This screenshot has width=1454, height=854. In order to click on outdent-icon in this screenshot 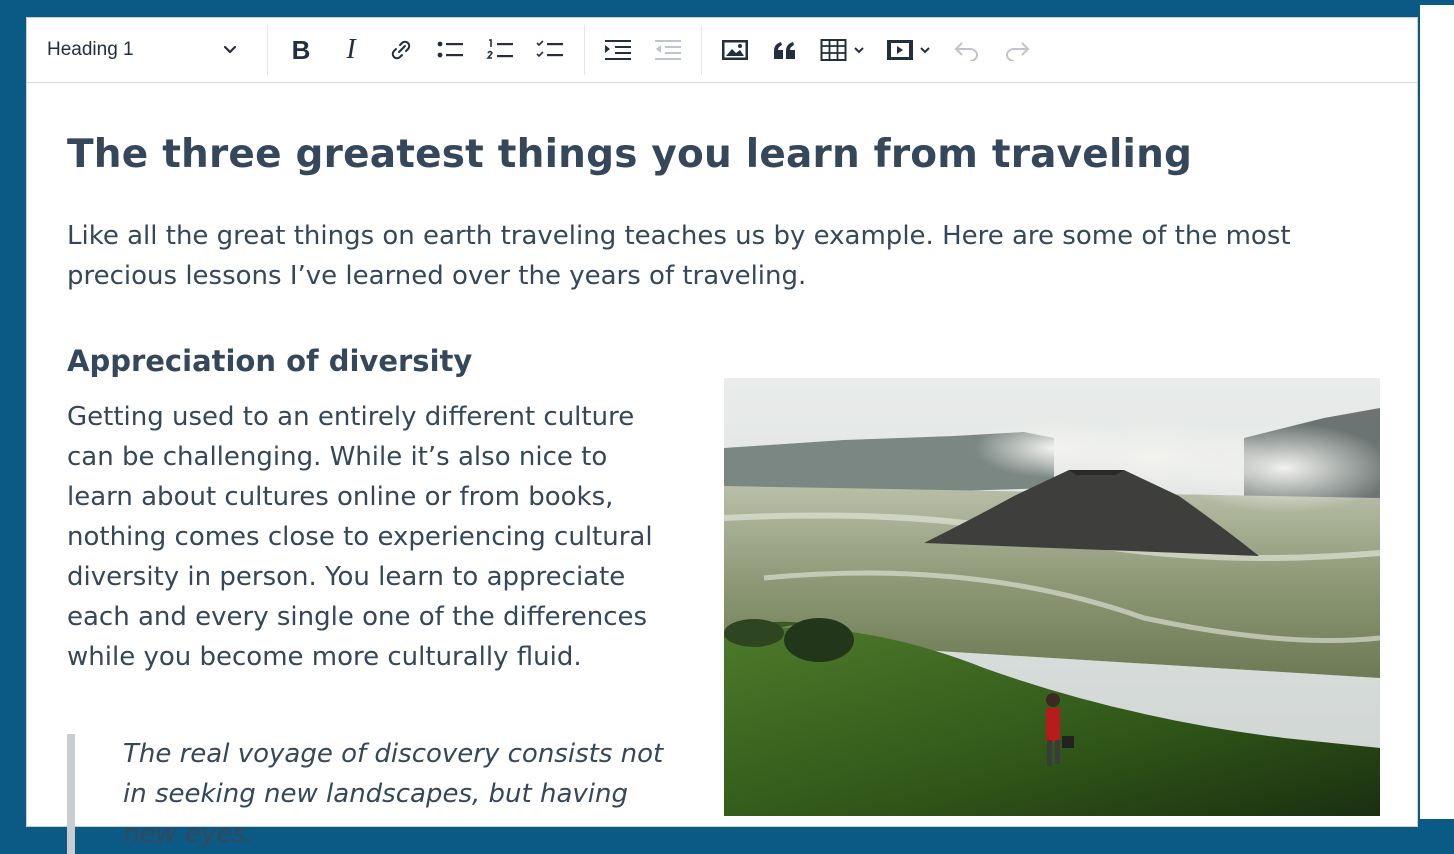, I will do `click(668, 50)`.